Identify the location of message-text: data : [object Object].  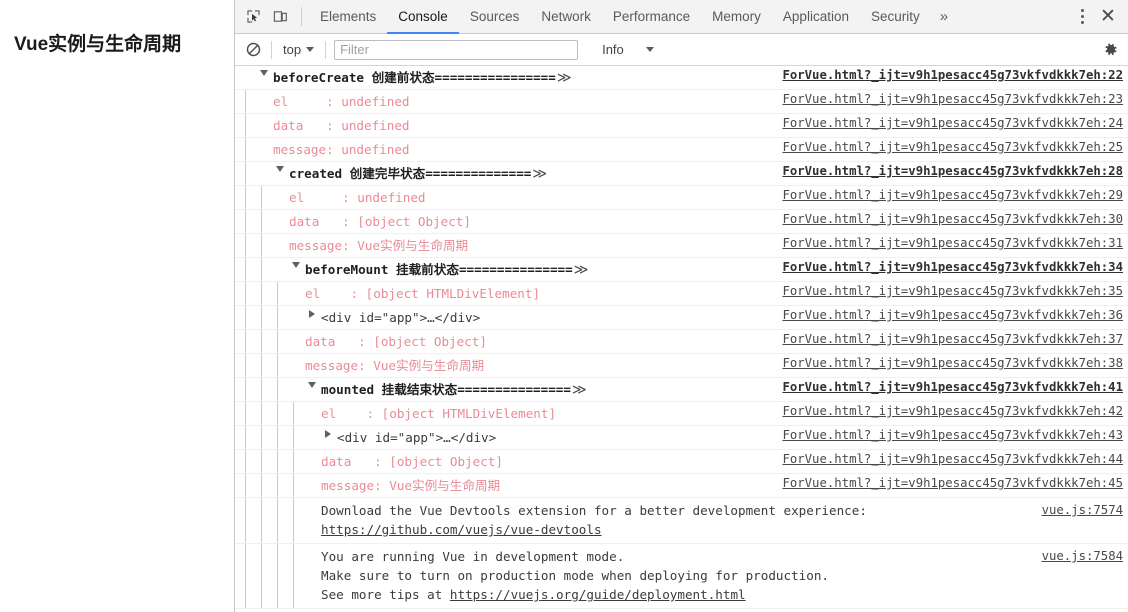
(396, 341).